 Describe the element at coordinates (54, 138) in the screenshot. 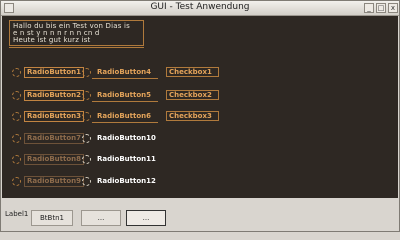

I see `radio-label: RadioButton7` at that location.